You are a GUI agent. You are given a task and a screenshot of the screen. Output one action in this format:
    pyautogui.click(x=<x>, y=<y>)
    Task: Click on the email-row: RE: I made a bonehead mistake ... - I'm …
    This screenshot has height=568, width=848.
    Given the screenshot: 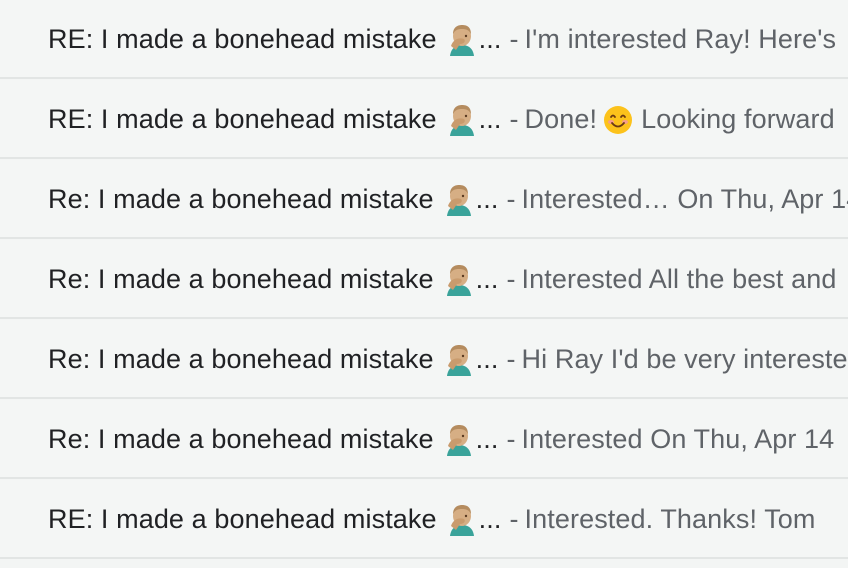 What is the action you would take?
    pyautogui.click(x=424, y=39)
    